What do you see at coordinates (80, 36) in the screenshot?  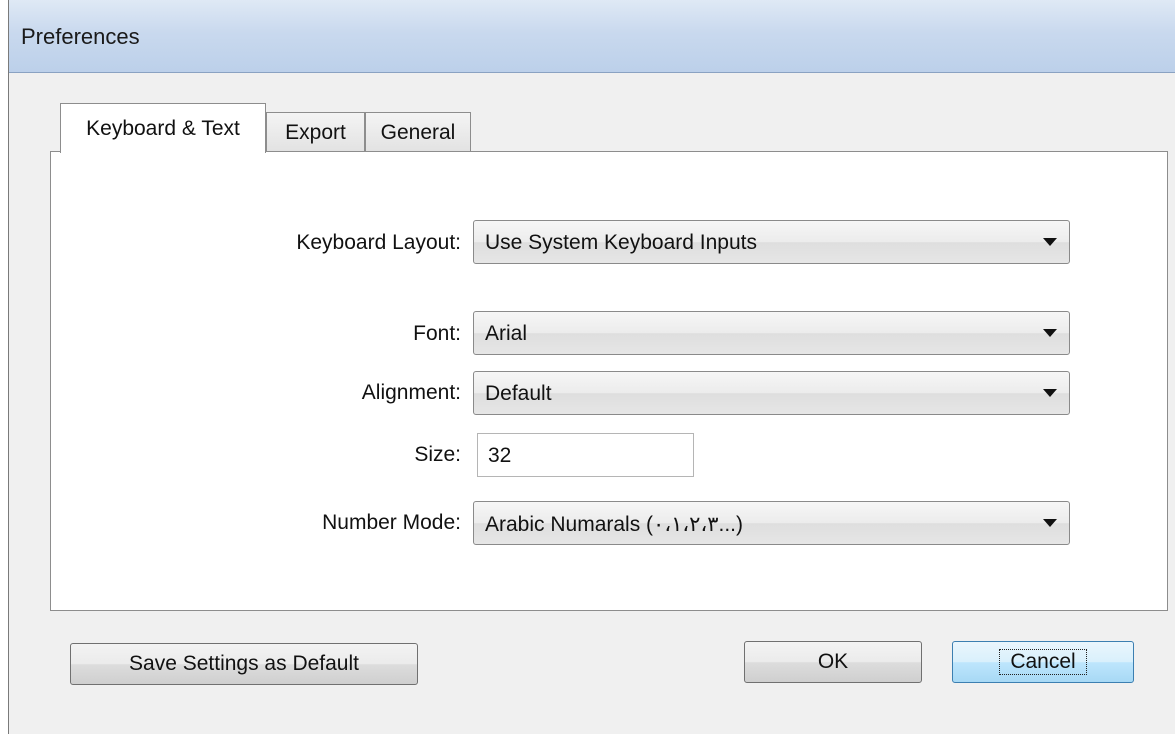 I see `window-title: Preferences` at bounding box center [80, 36].